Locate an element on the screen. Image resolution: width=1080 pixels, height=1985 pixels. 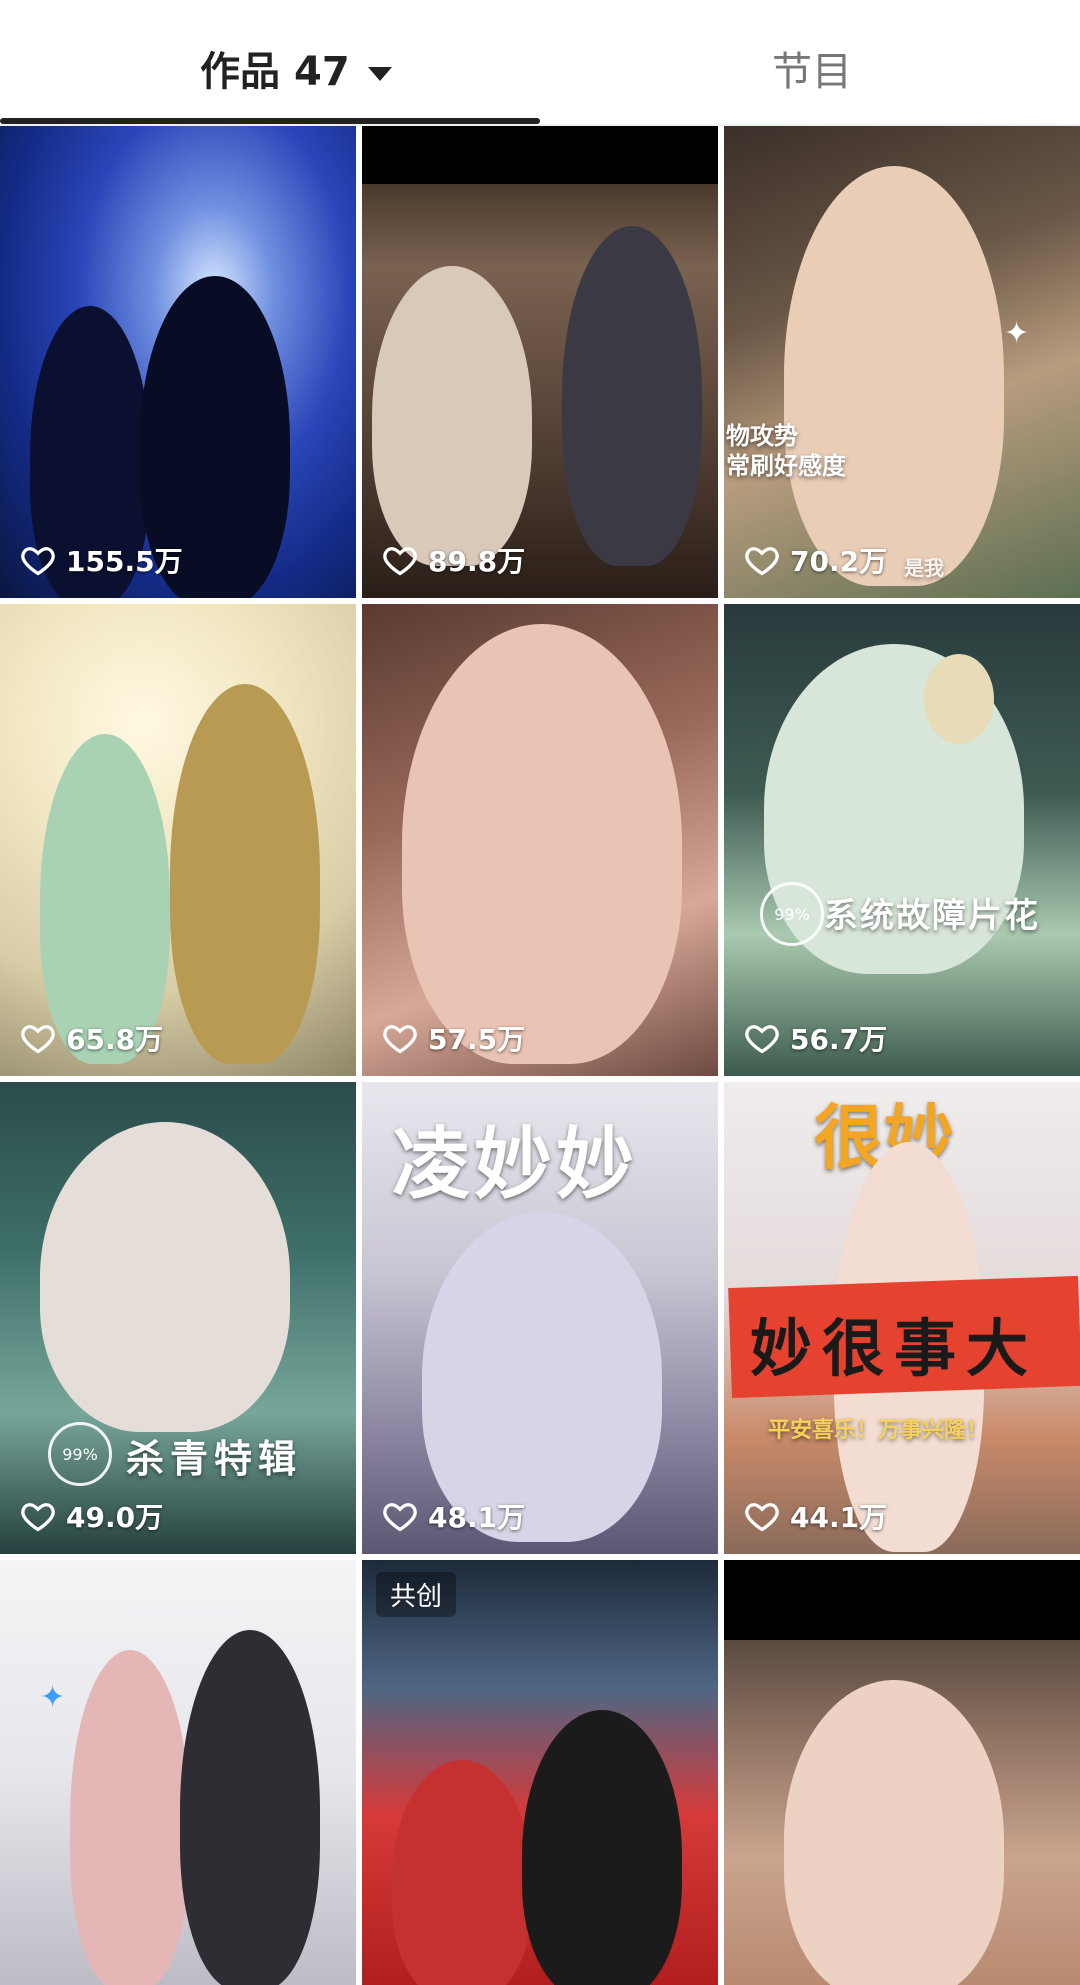
like-count: 89.8万 is located at coordinates (453, 560).